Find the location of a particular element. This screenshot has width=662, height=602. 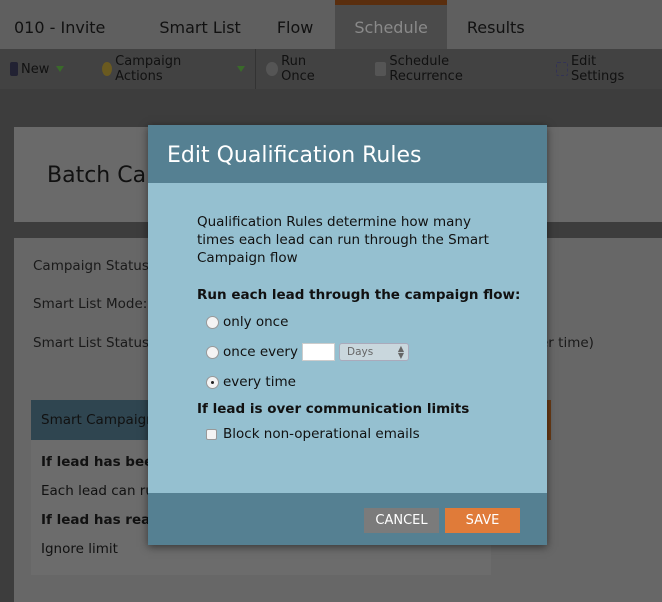

select-arrows-icon: ▲ ▼ is located at coordinates (400, 352).